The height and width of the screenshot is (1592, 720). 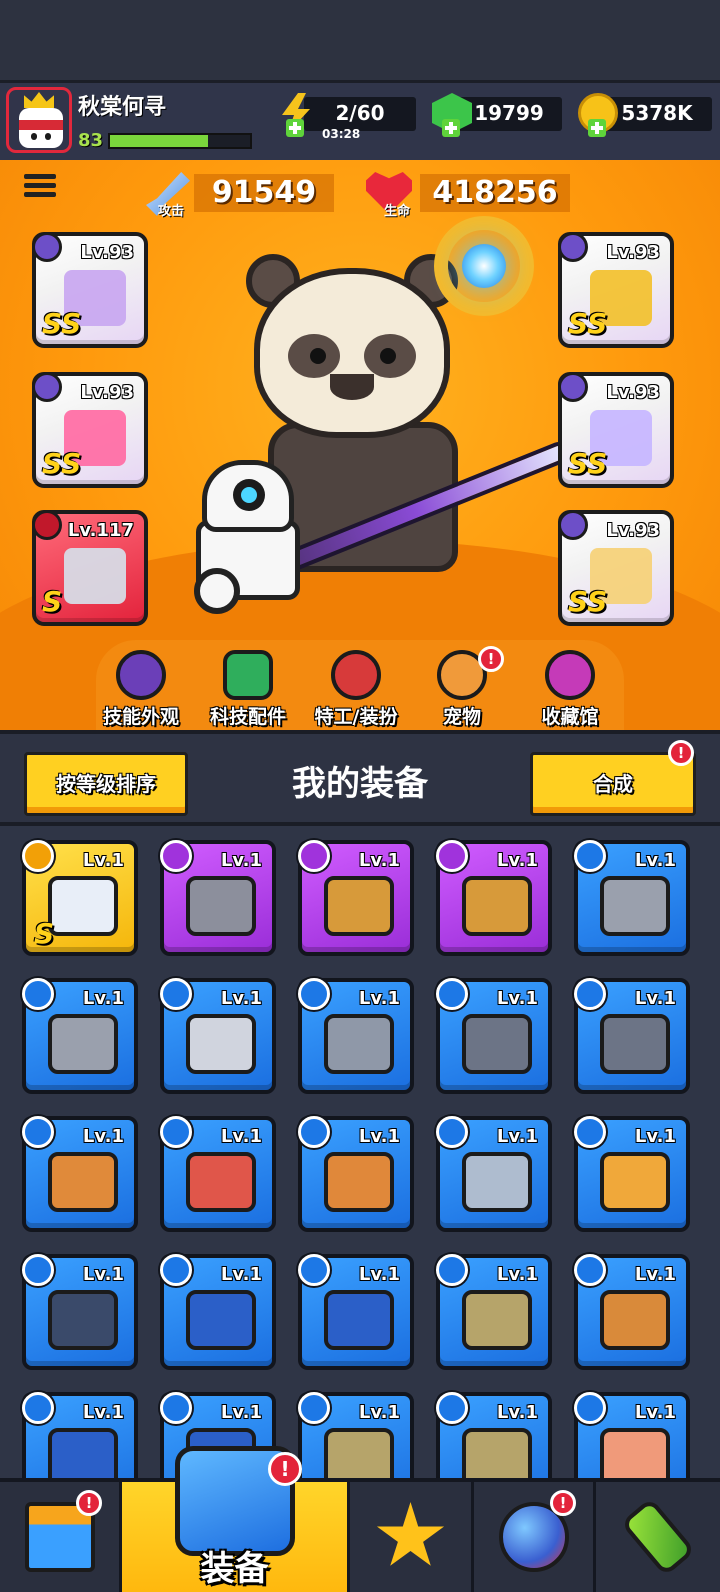 I want to click on ball-alert-badge: !, so click(x=563, y=1503).